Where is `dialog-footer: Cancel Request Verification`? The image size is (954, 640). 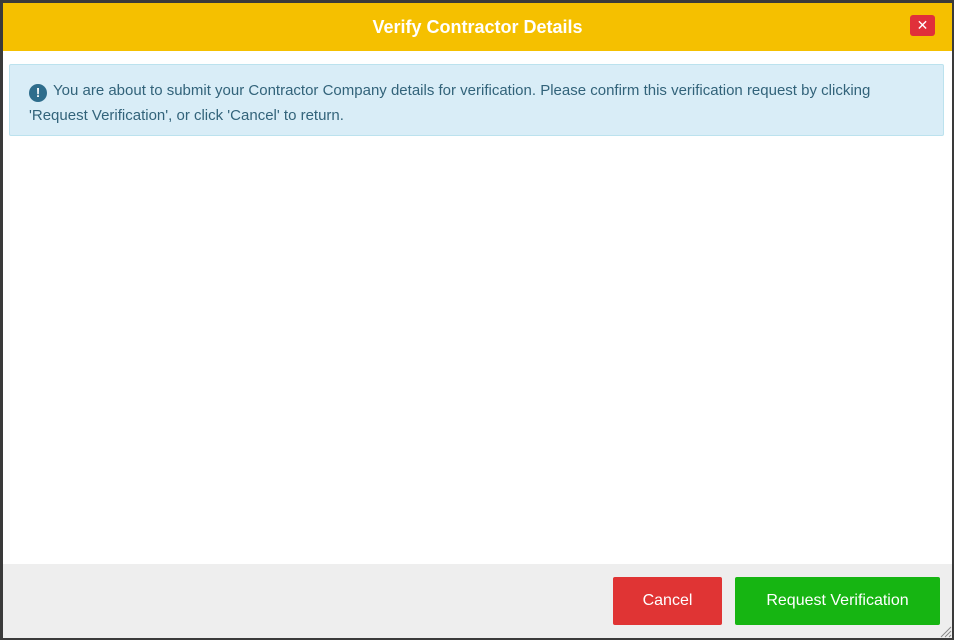
dialog-footer: Cancel Request Verification is located at coordinates (477, 601).